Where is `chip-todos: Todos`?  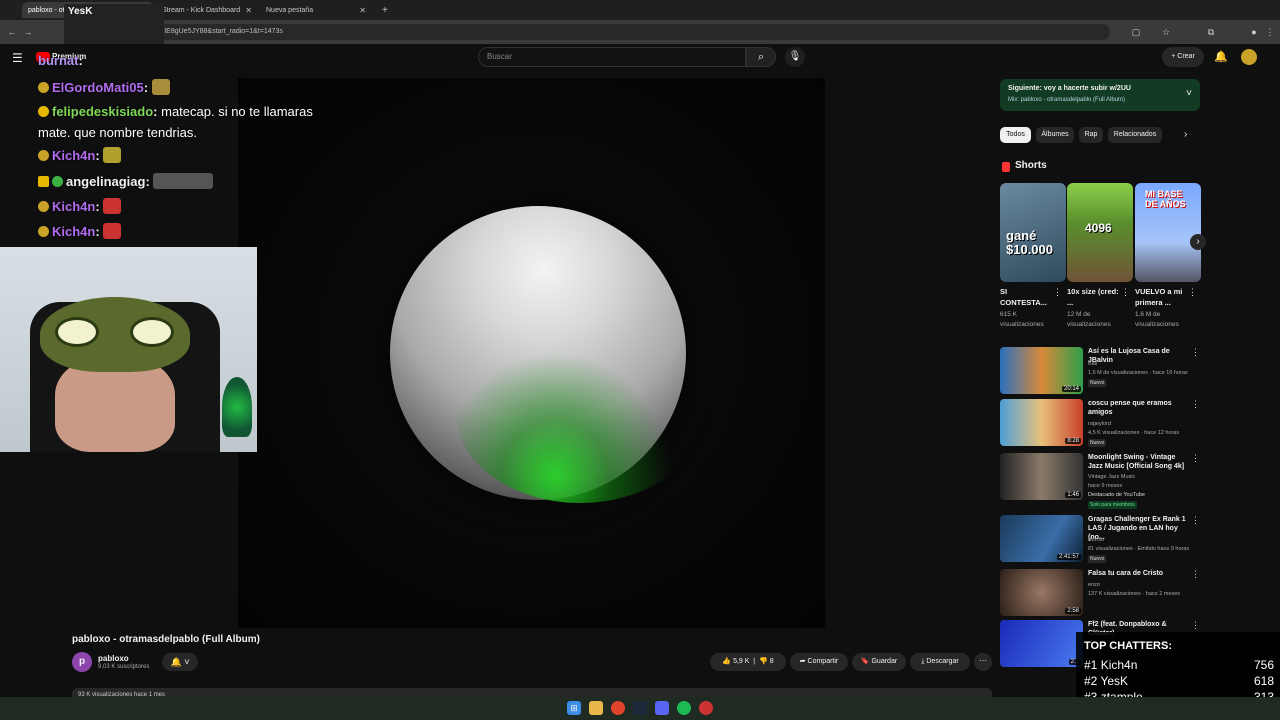
chip-todos: Todos is located at coordinates (1015, 135).